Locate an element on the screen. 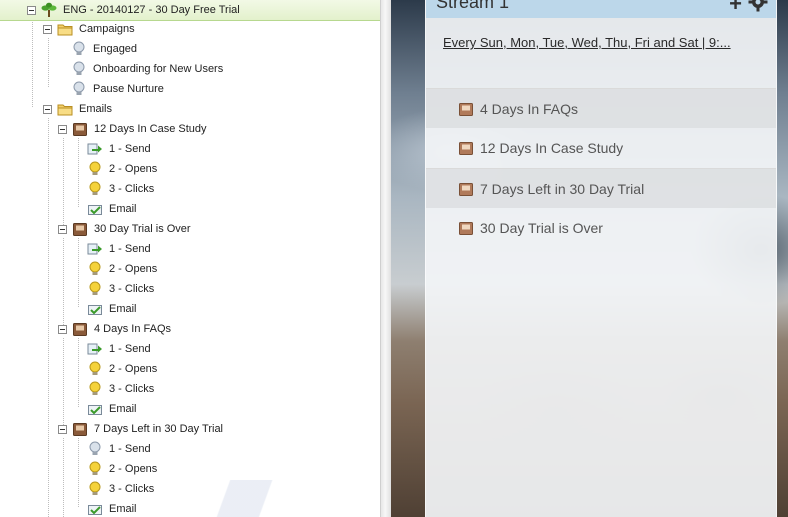 The width and height of the screenshot is (788, 517). stream-content-item: 12 Days In Case Study is located at coordinates (601, 148).